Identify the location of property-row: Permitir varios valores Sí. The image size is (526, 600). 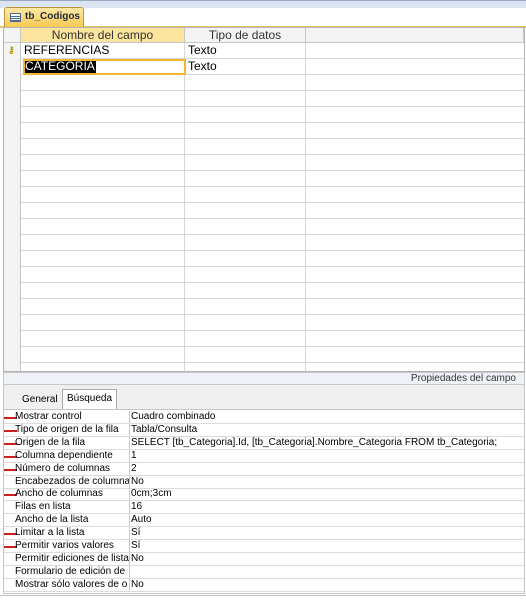
(264, 546).